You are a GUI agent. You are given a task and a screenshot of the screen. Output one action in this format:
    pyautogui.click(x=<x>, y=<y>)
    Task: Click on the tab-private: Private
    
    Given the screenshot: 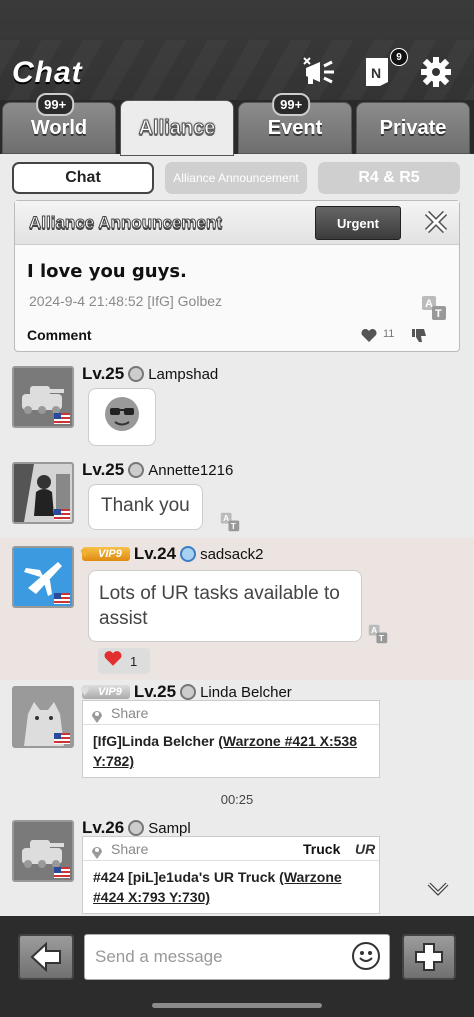 What is the action you would take?
    pyautogui.click(x=413, y=128)
    